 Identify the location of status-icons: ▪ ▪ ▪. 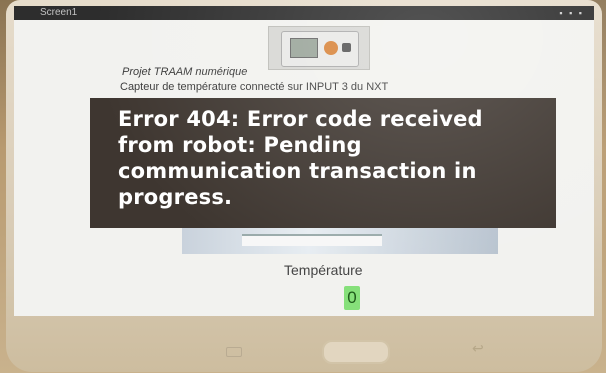
(571, 13).